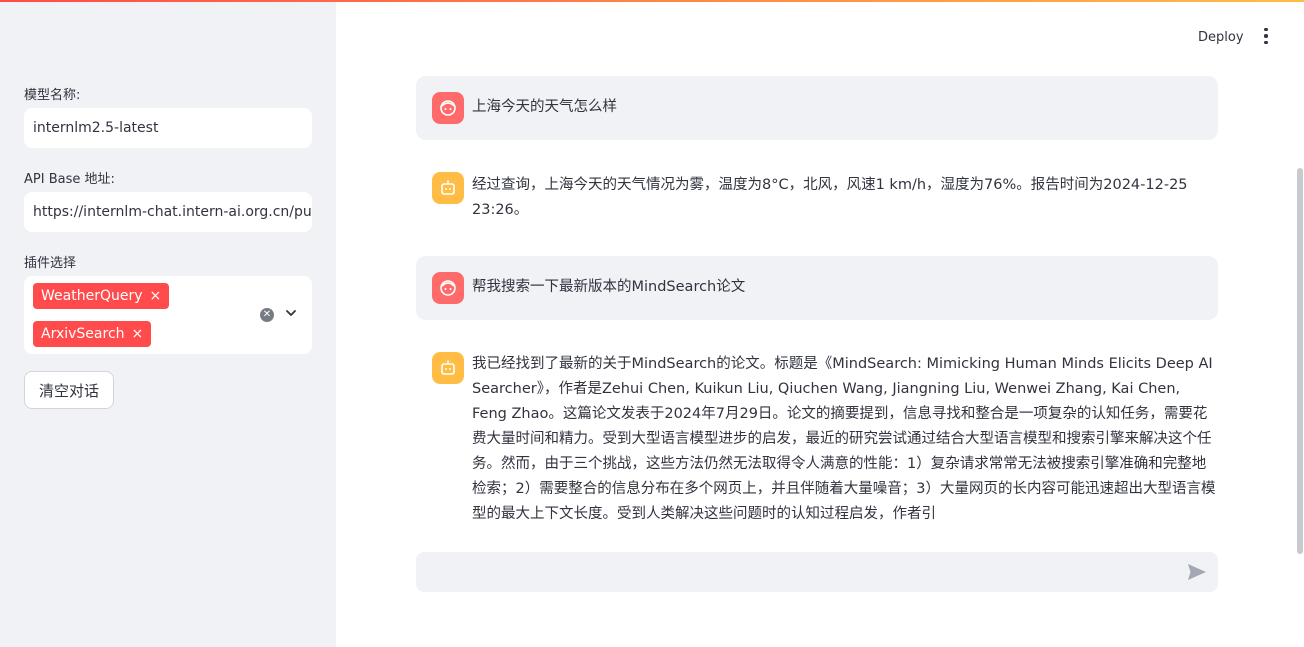 The height and width of the screenshot is (647, 1304). Describe the element at coordinates (83, 334) in the screenshot. I see `plugin-tag-label: ArxivSearch` at that location.